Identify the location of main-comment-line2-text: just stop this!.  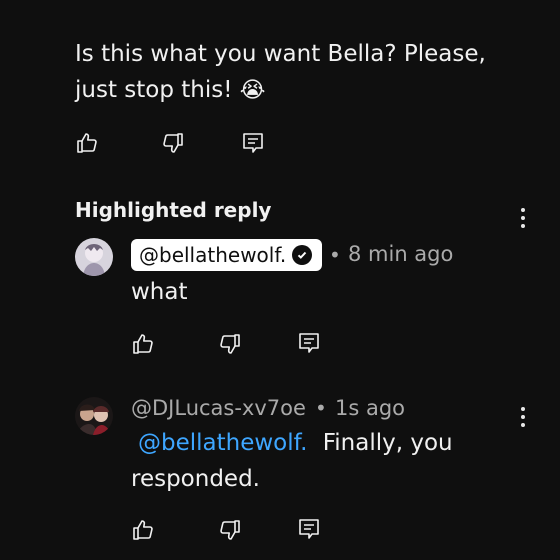
(154, 90).